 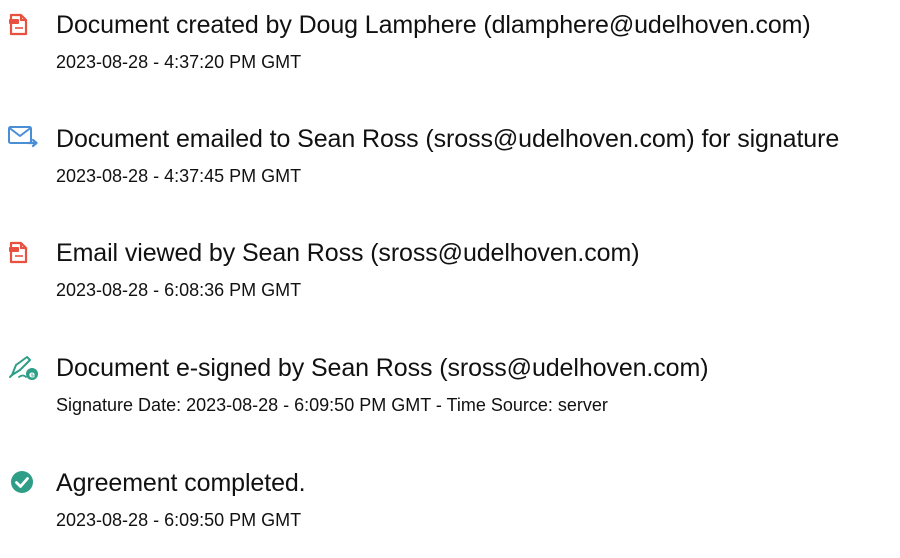 What do you see at coordinates (179, 520) in the screenshot?
I see `event-timestamp: 2023-08-28 - 6:09:50 PM GMT` at bounding box center [179, 520].